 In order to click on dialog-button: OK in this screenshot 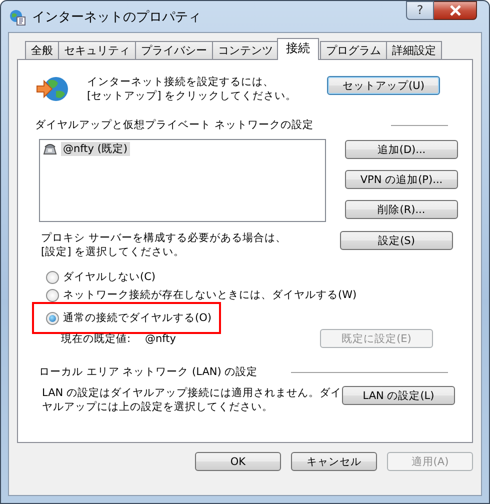, I will do `click(238, 461)`.